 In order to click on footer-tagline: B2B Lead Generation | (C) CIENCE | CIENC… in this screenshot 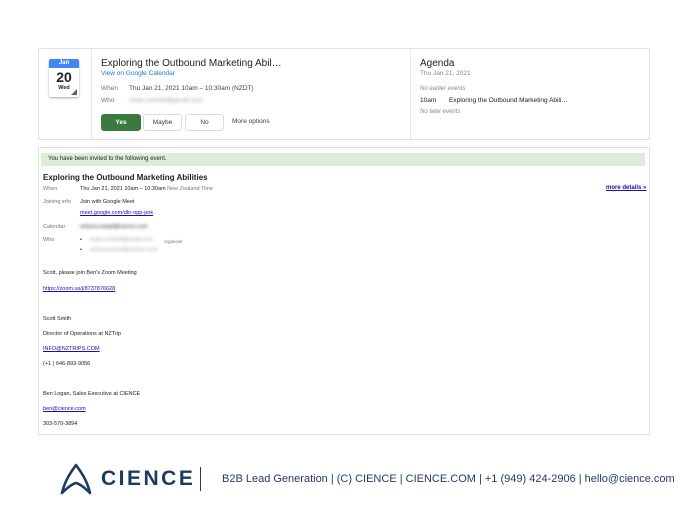, I will do `click(448, 479)`.